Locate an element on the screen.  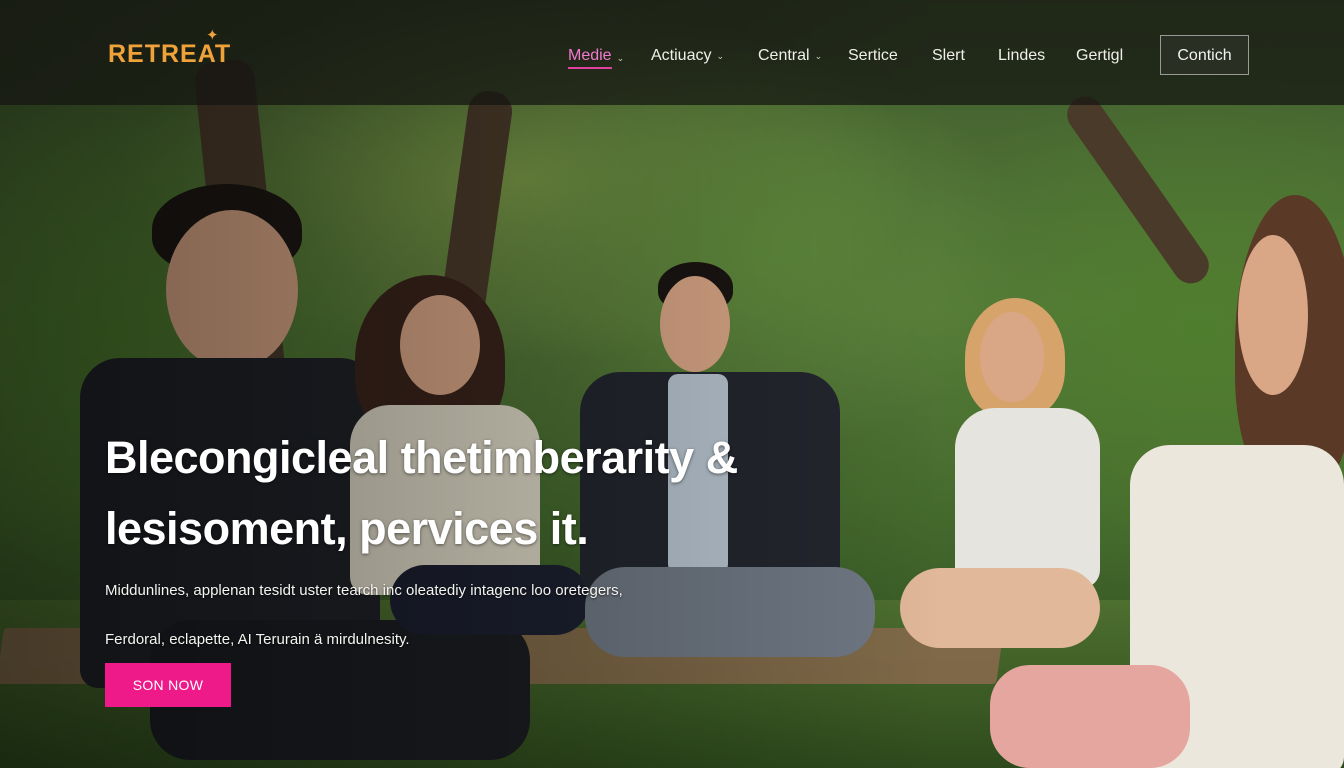
bird-logo-icon: ✦ is located at coordinates (212, 35).